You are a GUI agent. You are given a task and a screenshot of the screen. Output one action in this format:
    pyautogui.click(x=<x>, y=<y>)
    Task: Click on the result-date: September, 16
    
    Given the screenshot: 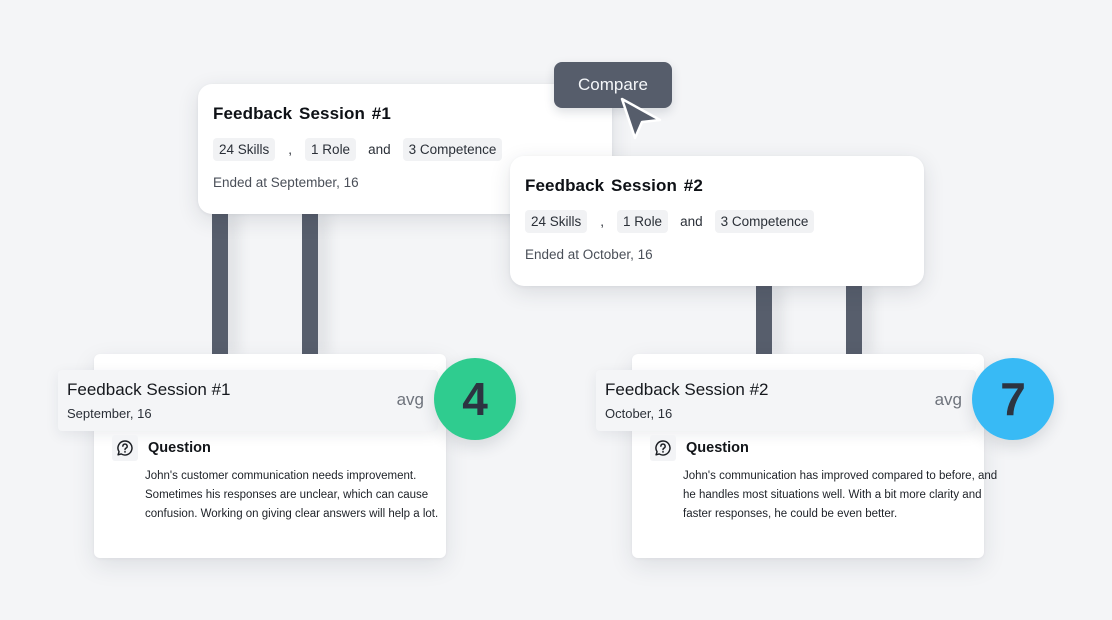 What is the action you would take?
    pyautogui.click(x=109, y=413)
    